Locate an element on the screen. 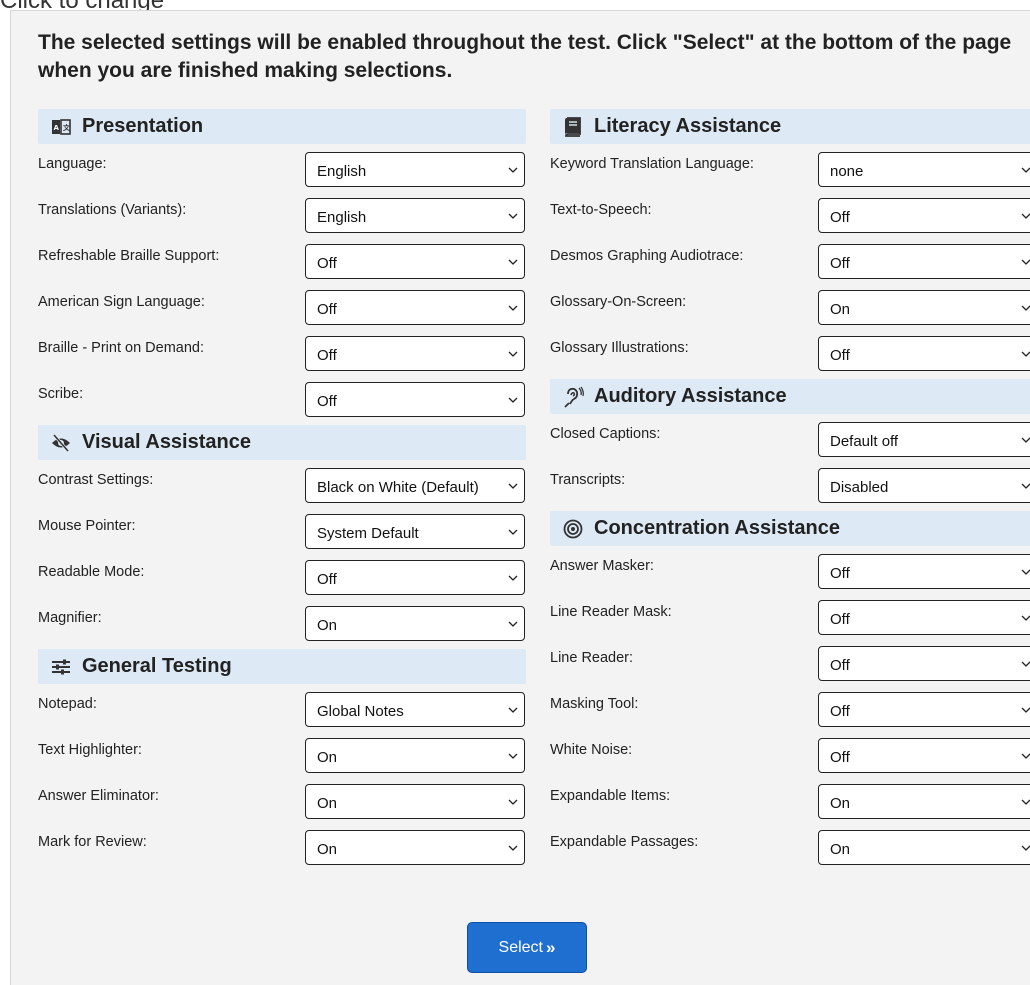 Image resolution: width=1030 pixels, height=985 pixels. closed-captions-select: Default off is located at coordinates (924, 439).